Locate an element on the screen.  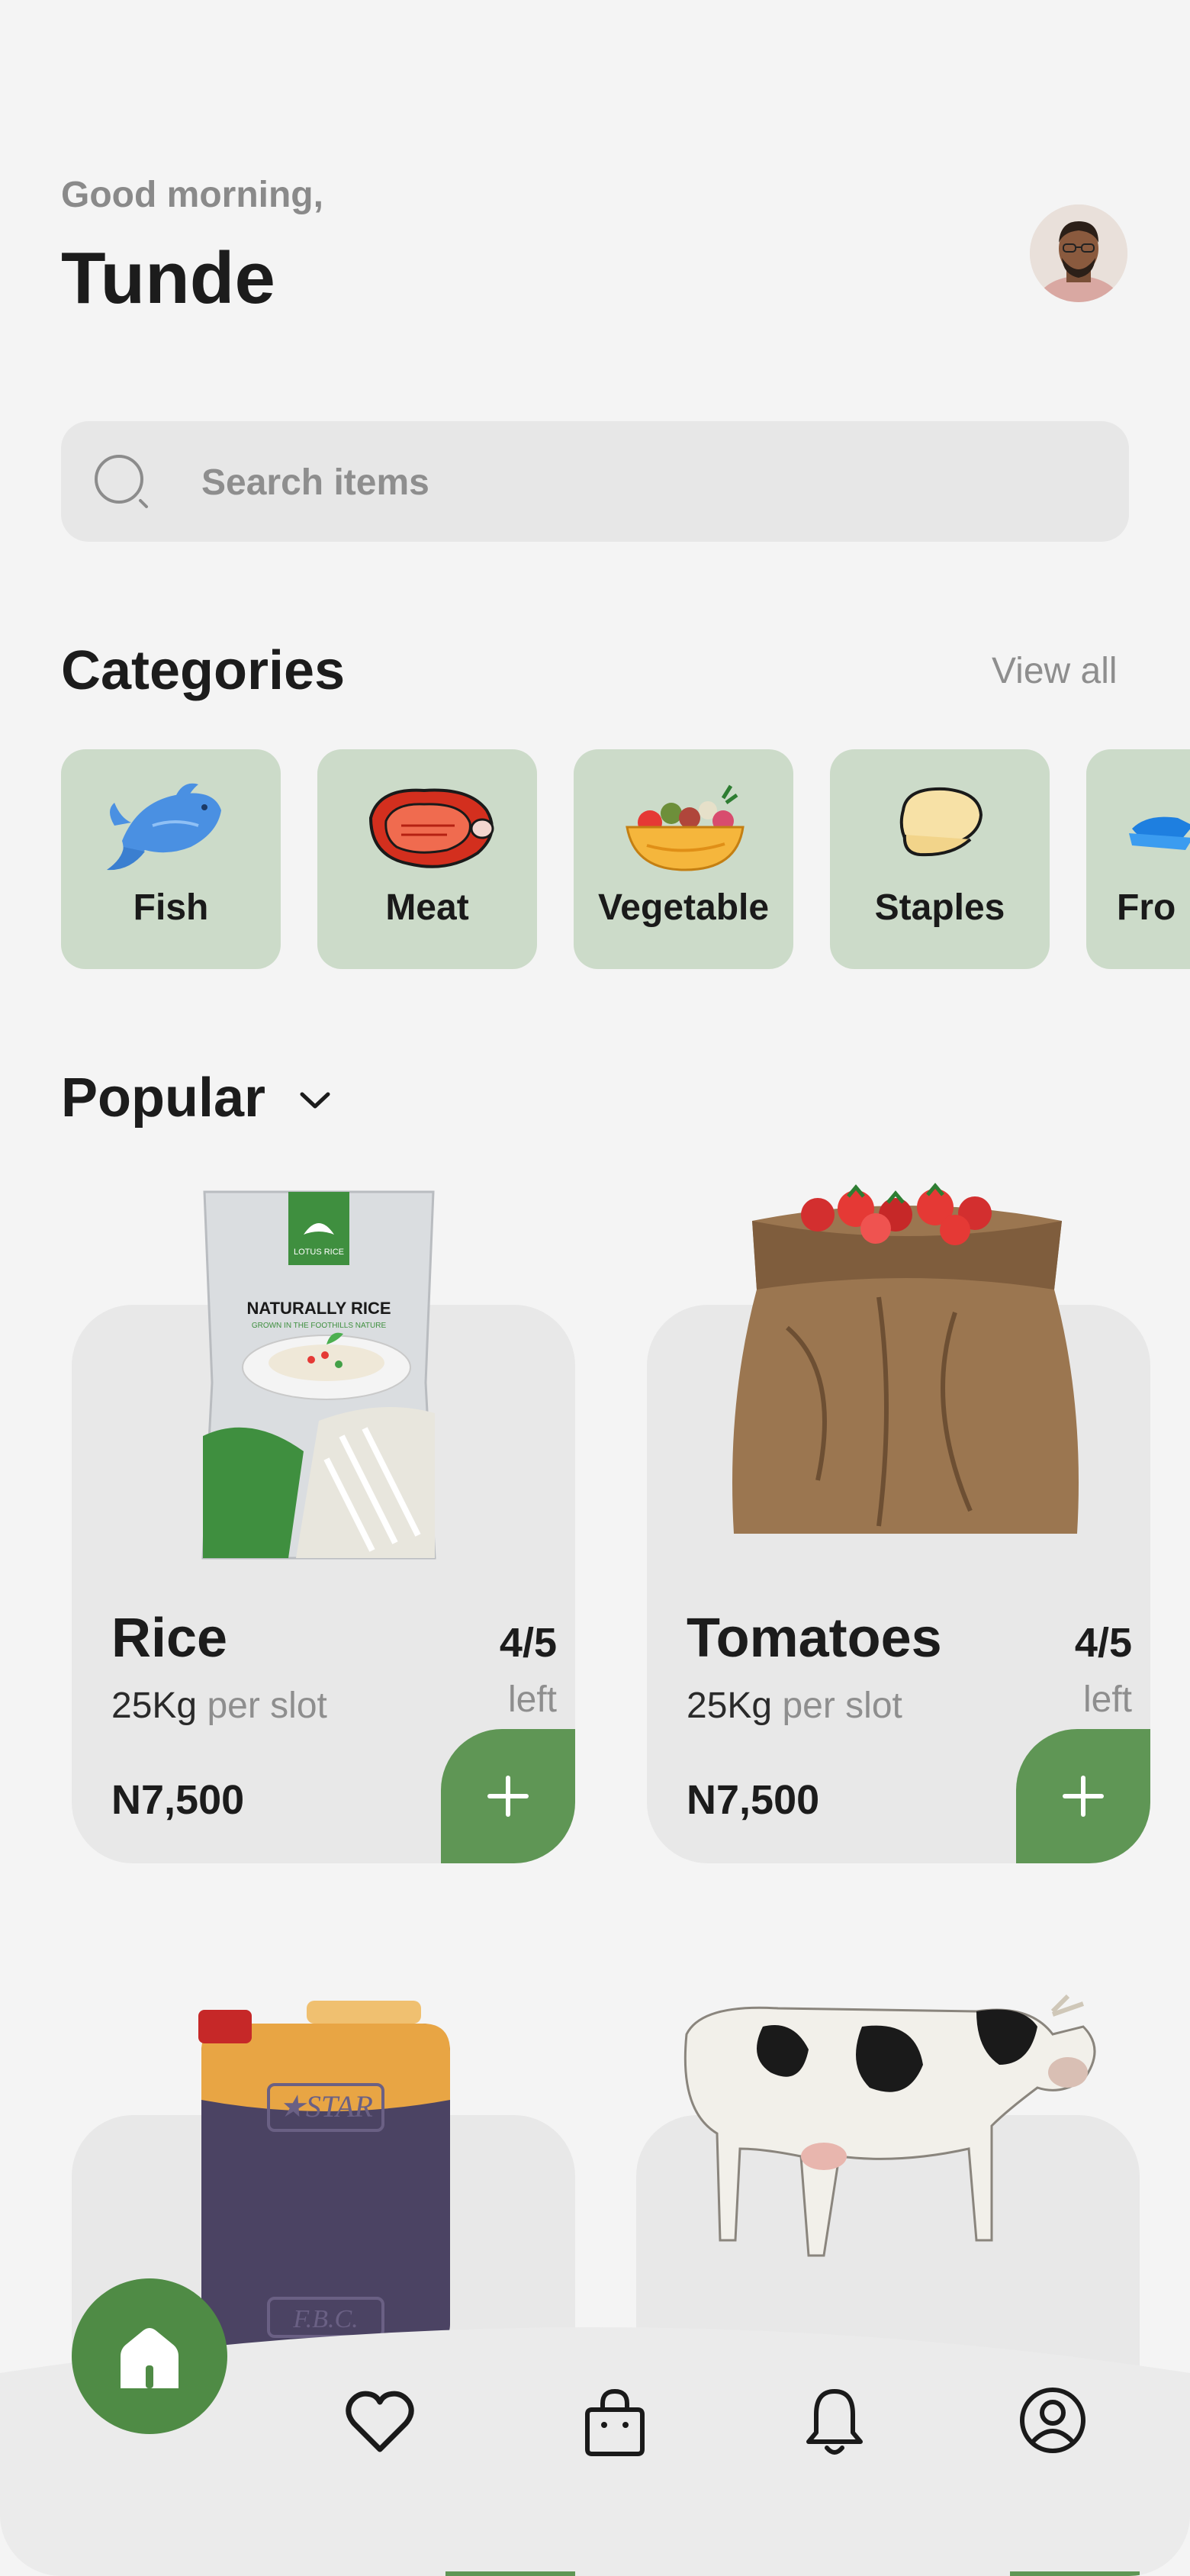
svg-text: ★STAR is located at coordinates (325, 2106).